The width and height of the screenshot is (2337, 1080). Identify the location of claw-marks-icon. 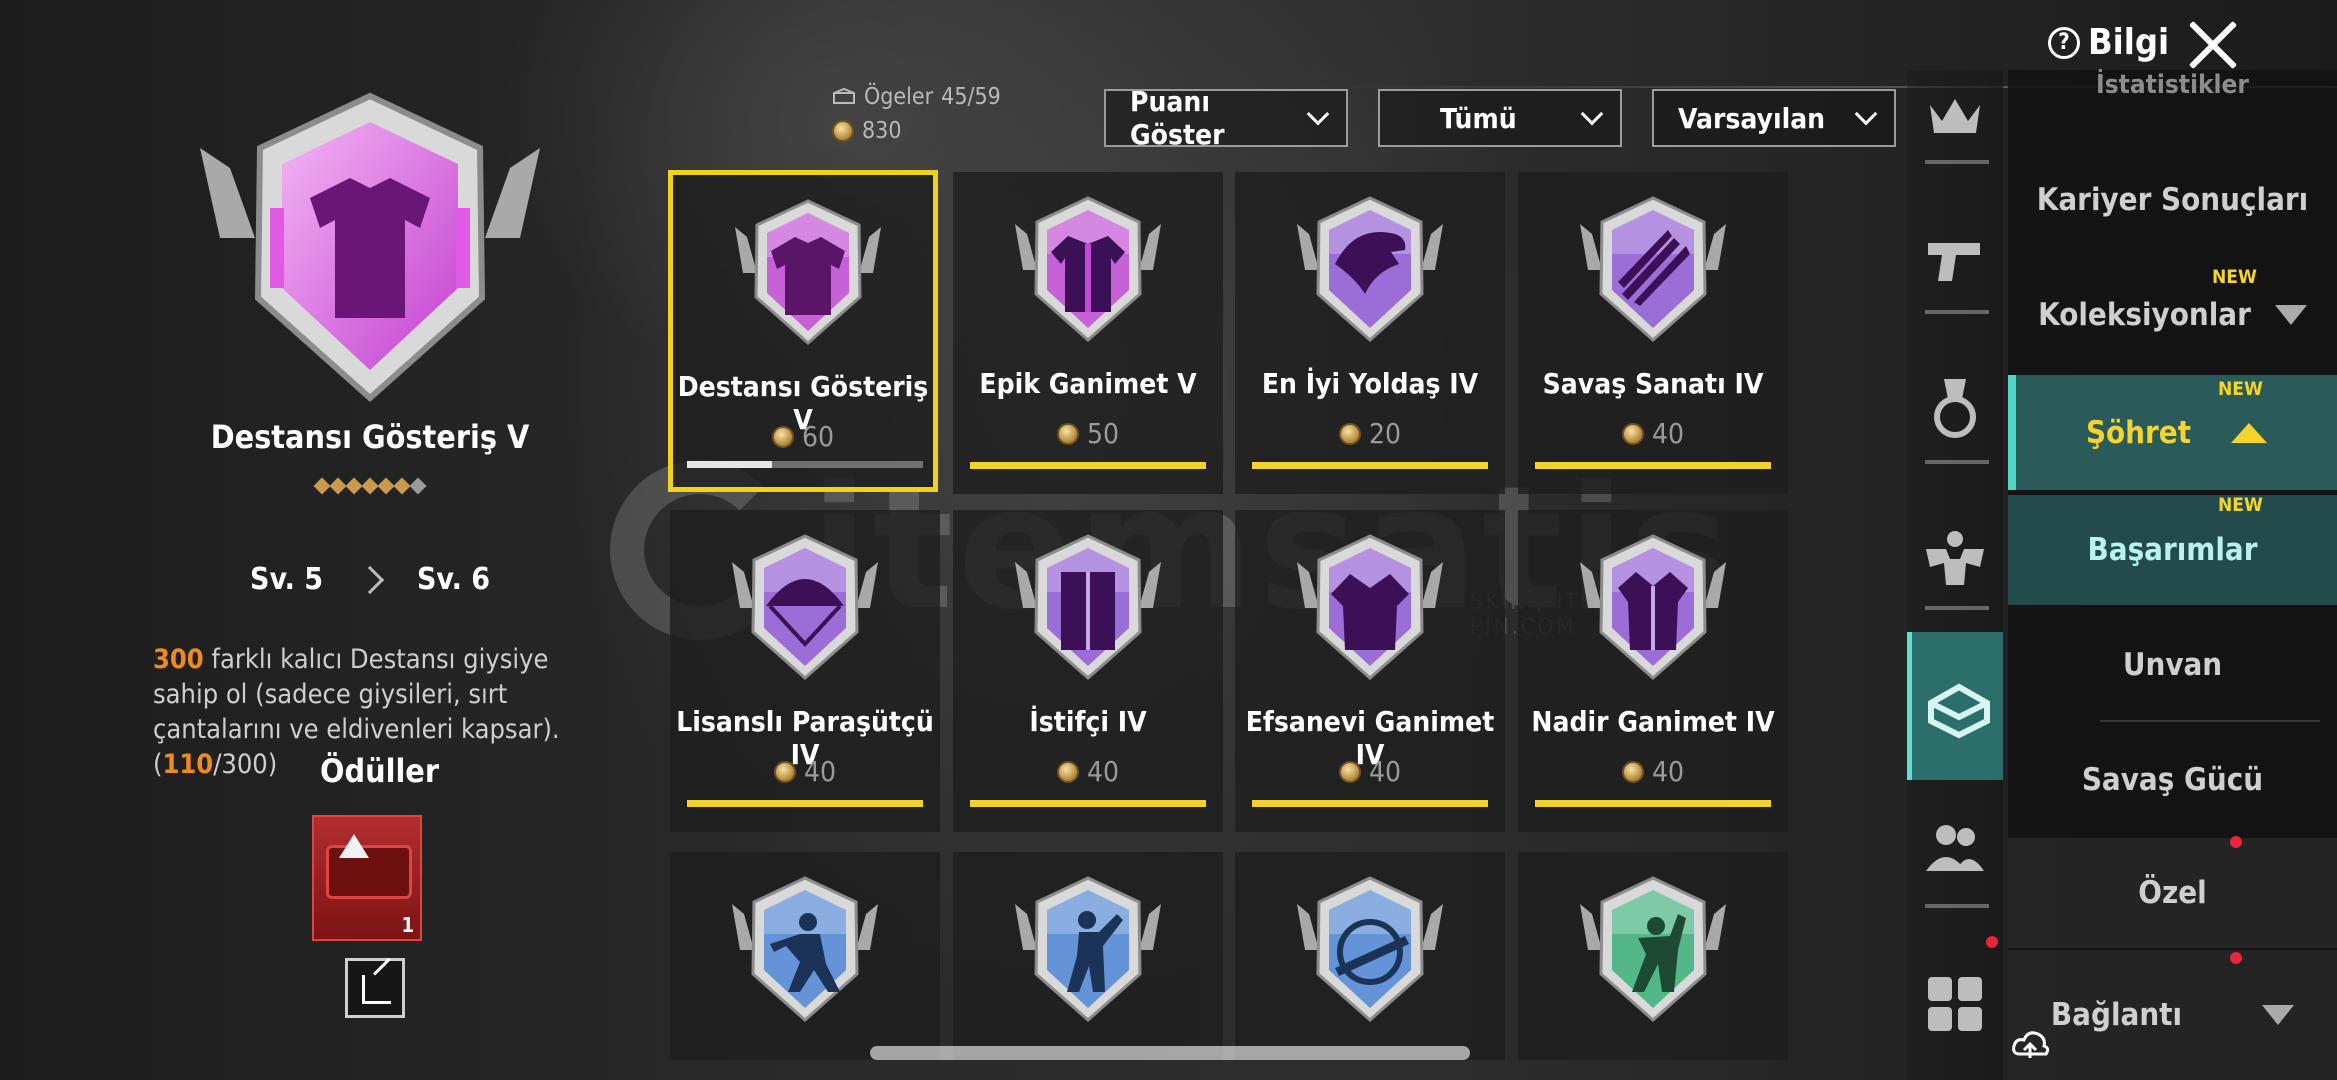
(1653, 269).